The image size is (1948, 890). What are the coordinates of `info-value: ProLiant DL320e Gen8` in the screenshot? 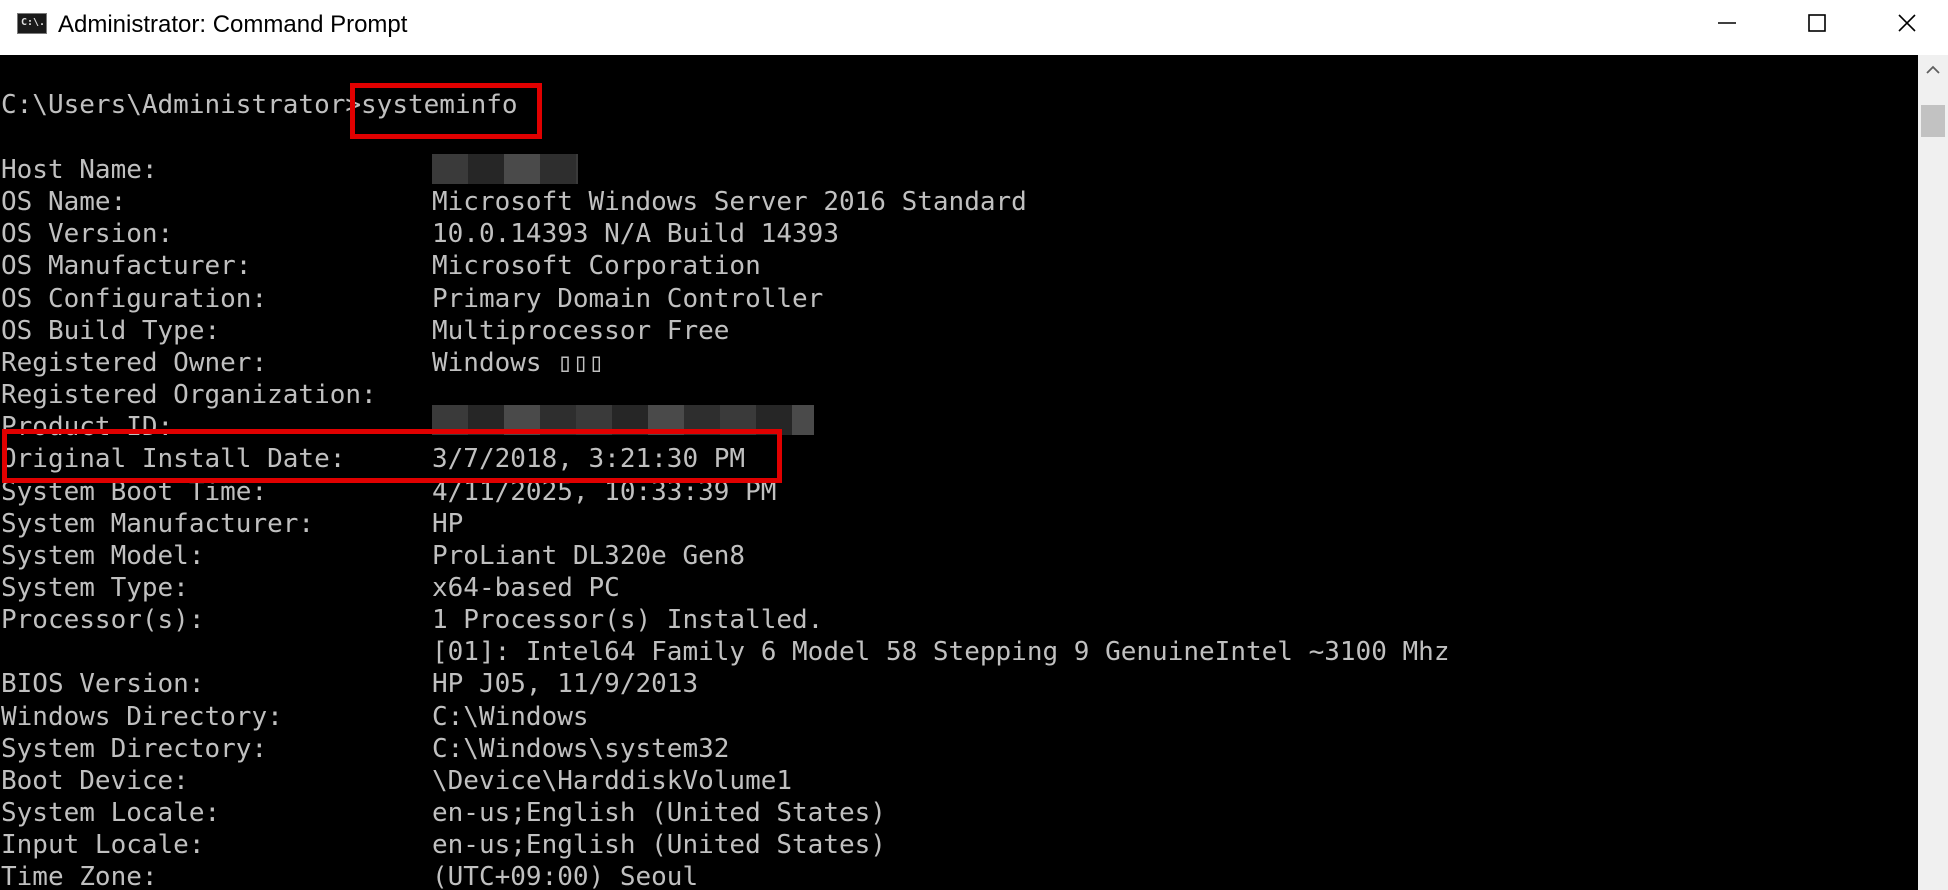 It's located at (589, 556).